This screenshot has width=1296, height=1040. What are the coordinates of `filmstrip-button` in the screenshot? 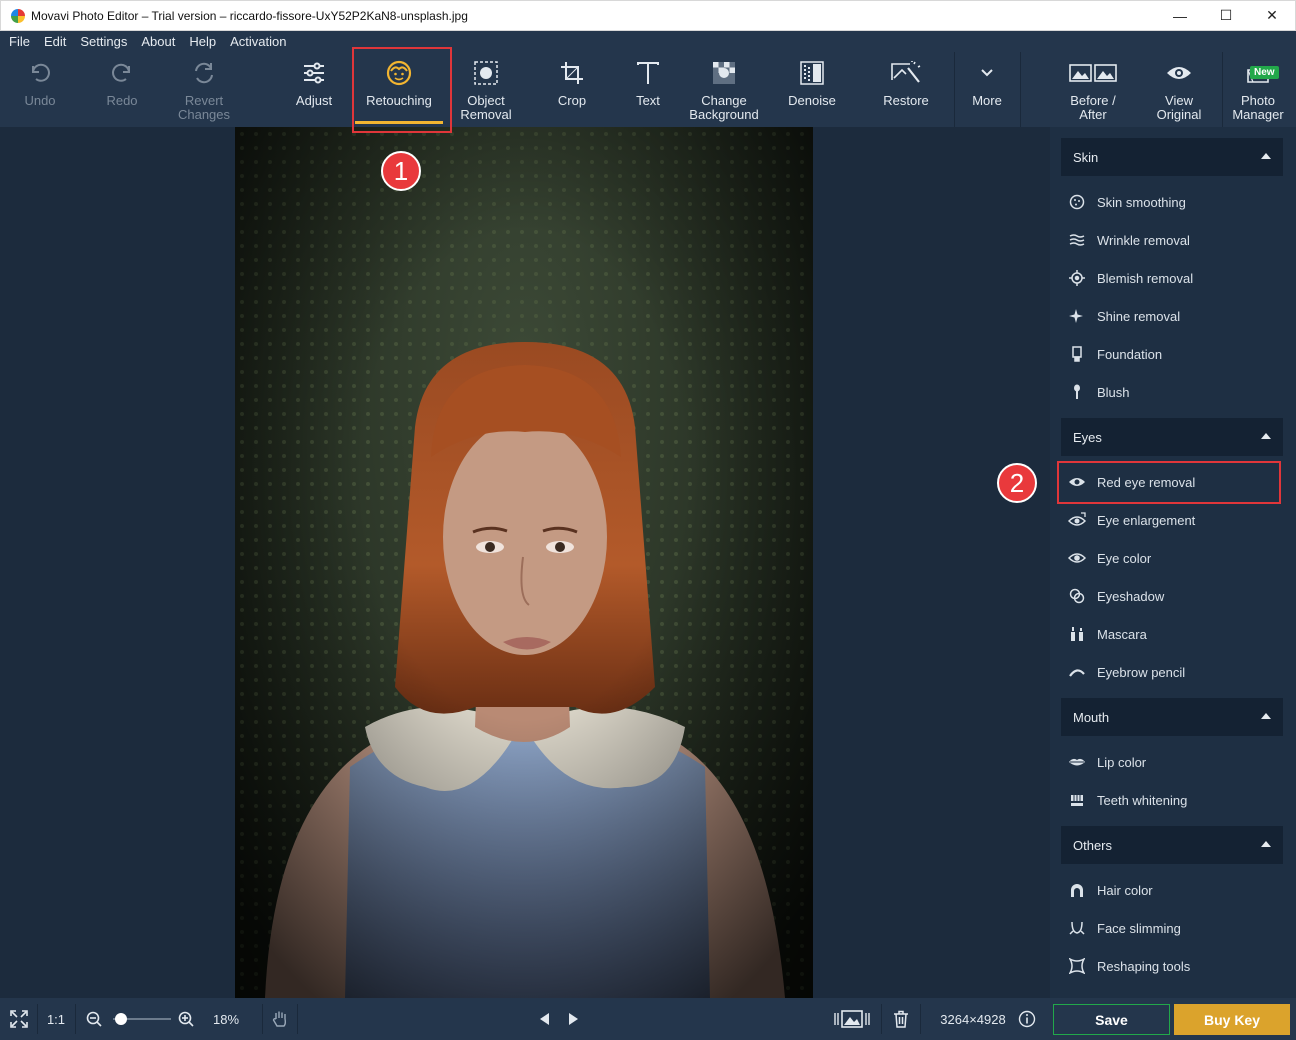 It's located at (852, 1019).